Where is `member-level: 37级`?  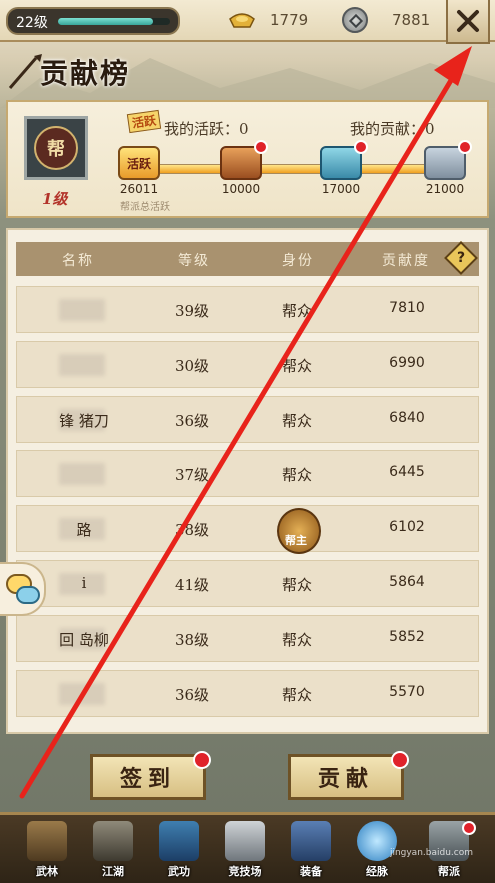
member-level: 37级 is located at coordinates (192, 475).